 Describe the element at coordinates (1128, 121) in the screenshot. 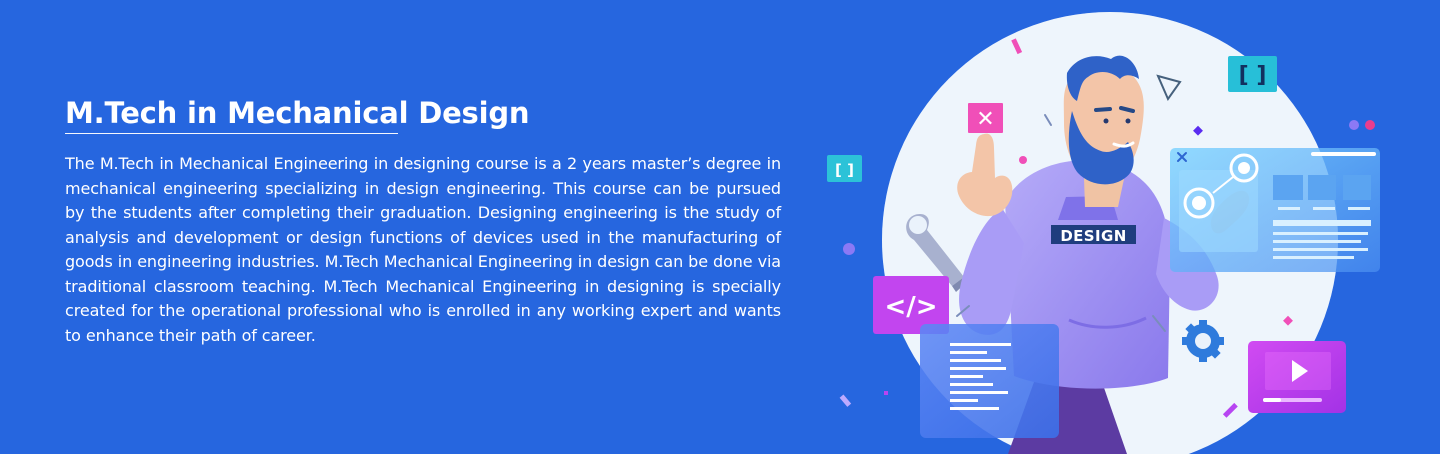

I see `designer-eye-right` at that location.